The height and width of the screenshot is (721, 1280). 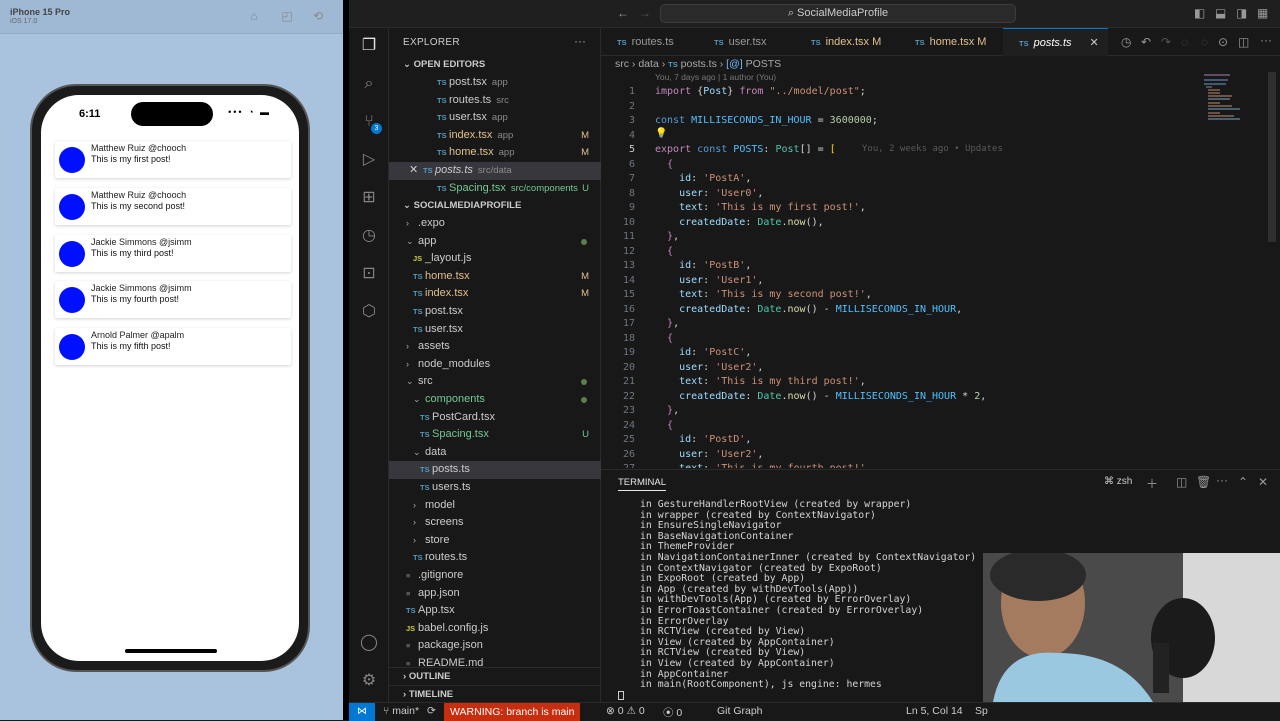 I want to click on editor-tab: TS index.tsx M, so click(x=845, y=42).